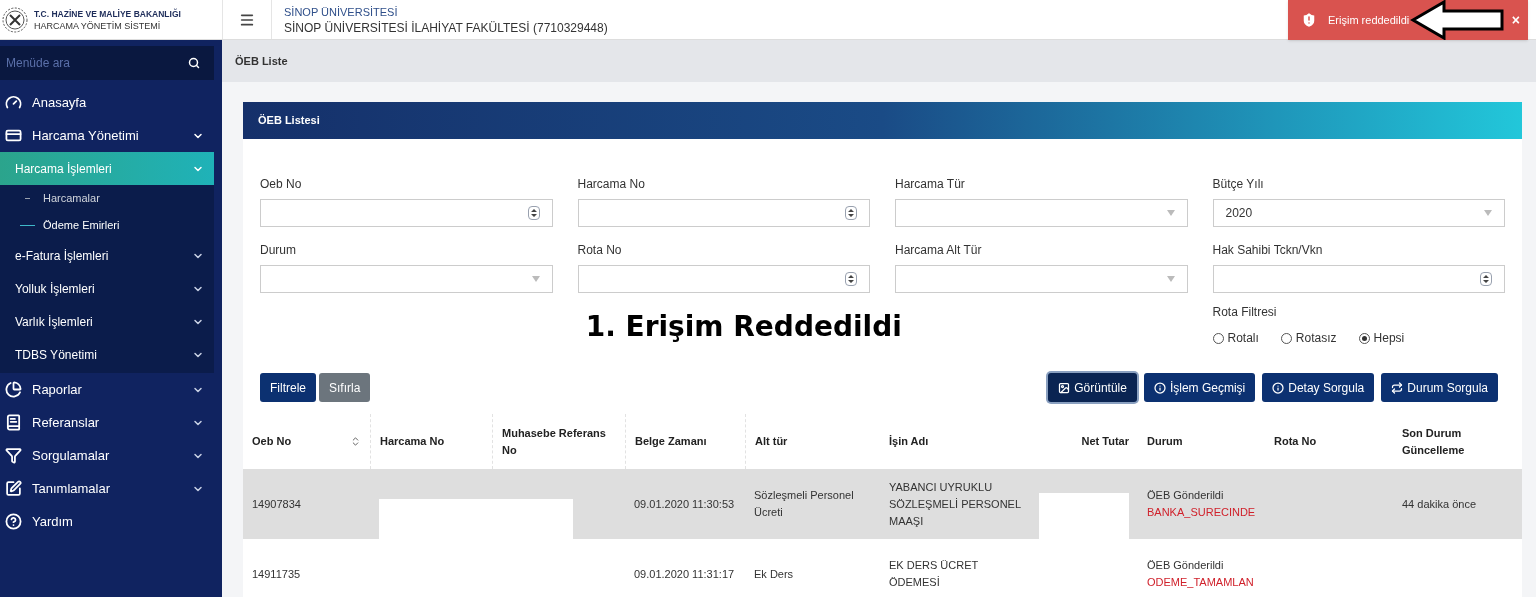 The height and width of the screenshot is (597, 1536). What do you see at coordinates (446, 27) in the screenshot?
I see `unit-name: SİNOP ÜNİVERSİTESİ İLAHİYAT FAKÜLTESİ (7710329448)` at bounding box center [446, 27].